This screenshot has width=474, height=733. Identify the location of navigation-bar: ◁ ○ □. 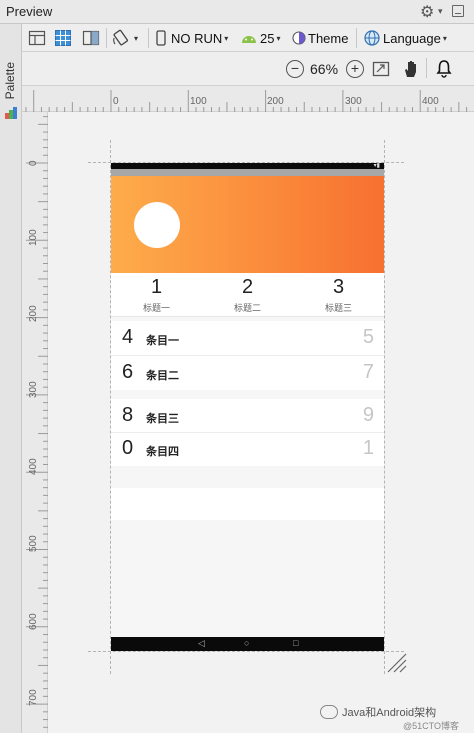
(247, 644).